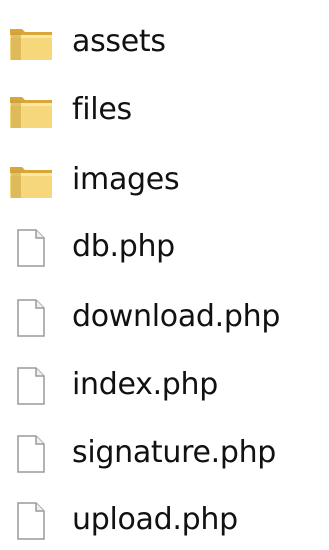  I want to click on file-name: download.php, so click(176, 316).